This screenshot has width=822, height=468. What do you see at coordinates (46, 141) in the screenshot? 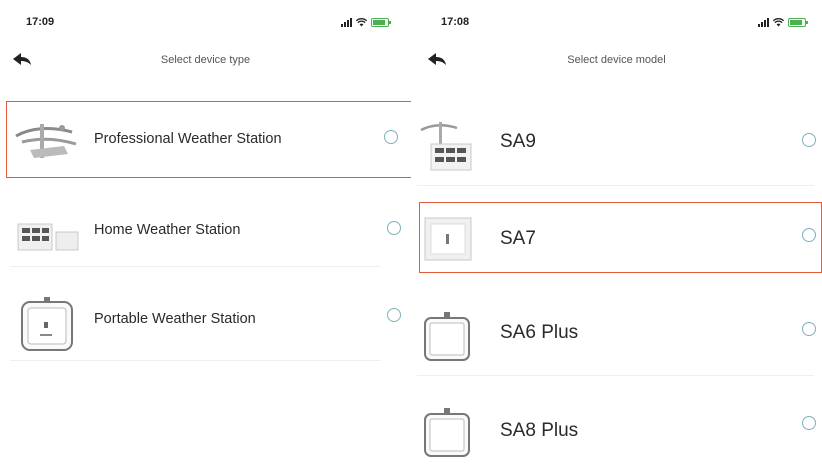
I see `professional-station-icon` at bounding box center [46, 141].